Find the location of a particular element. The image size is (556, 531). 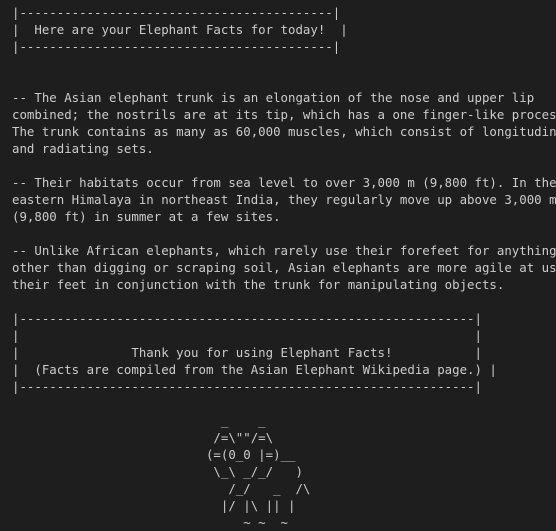

footer-blank: | | is located at coordinates (247, 335).